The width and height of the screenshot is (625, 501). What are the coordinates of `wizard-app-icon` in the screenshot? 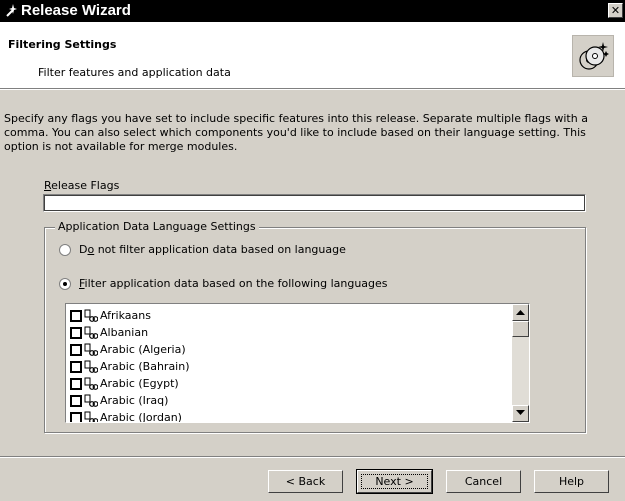 It's located at (11, 10).